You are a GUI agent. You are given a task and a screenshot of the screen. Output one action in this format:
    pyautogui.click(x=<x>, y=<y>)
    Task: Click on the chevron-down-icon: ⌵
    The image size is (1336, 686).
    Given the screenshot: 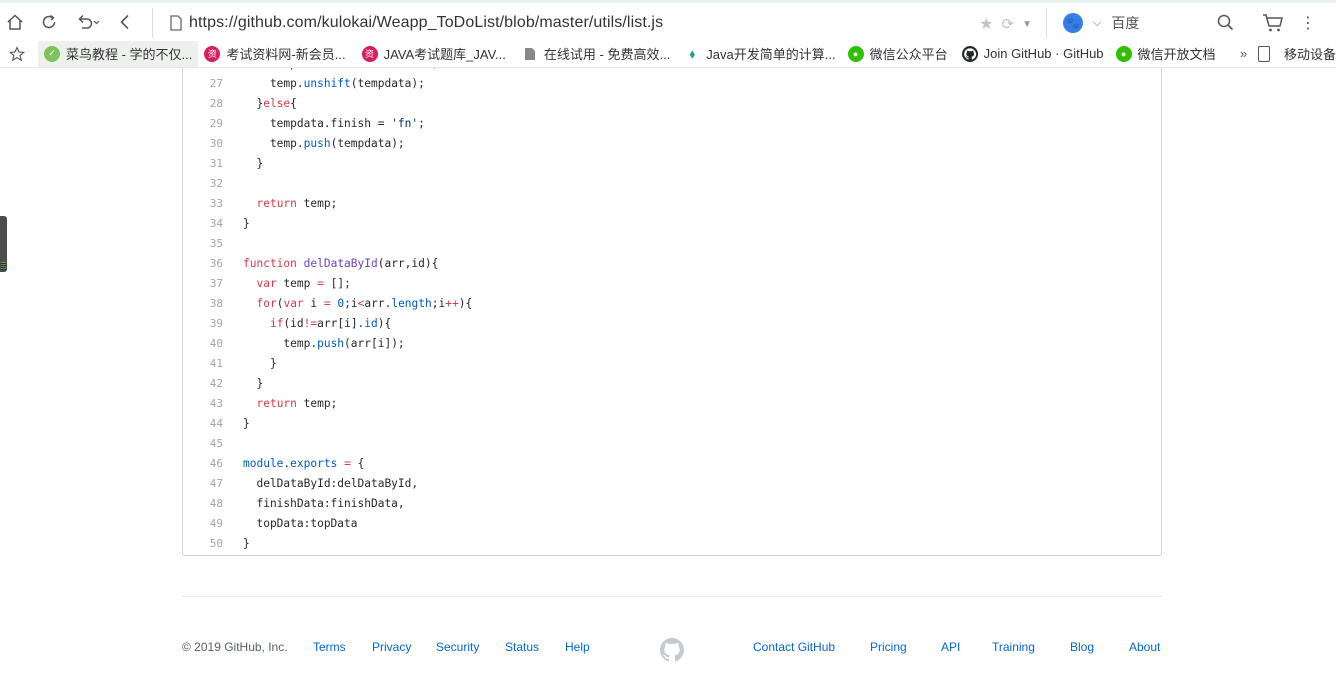 What is the action you would take?
    pyautogui.click(x=1097, y=23)
    